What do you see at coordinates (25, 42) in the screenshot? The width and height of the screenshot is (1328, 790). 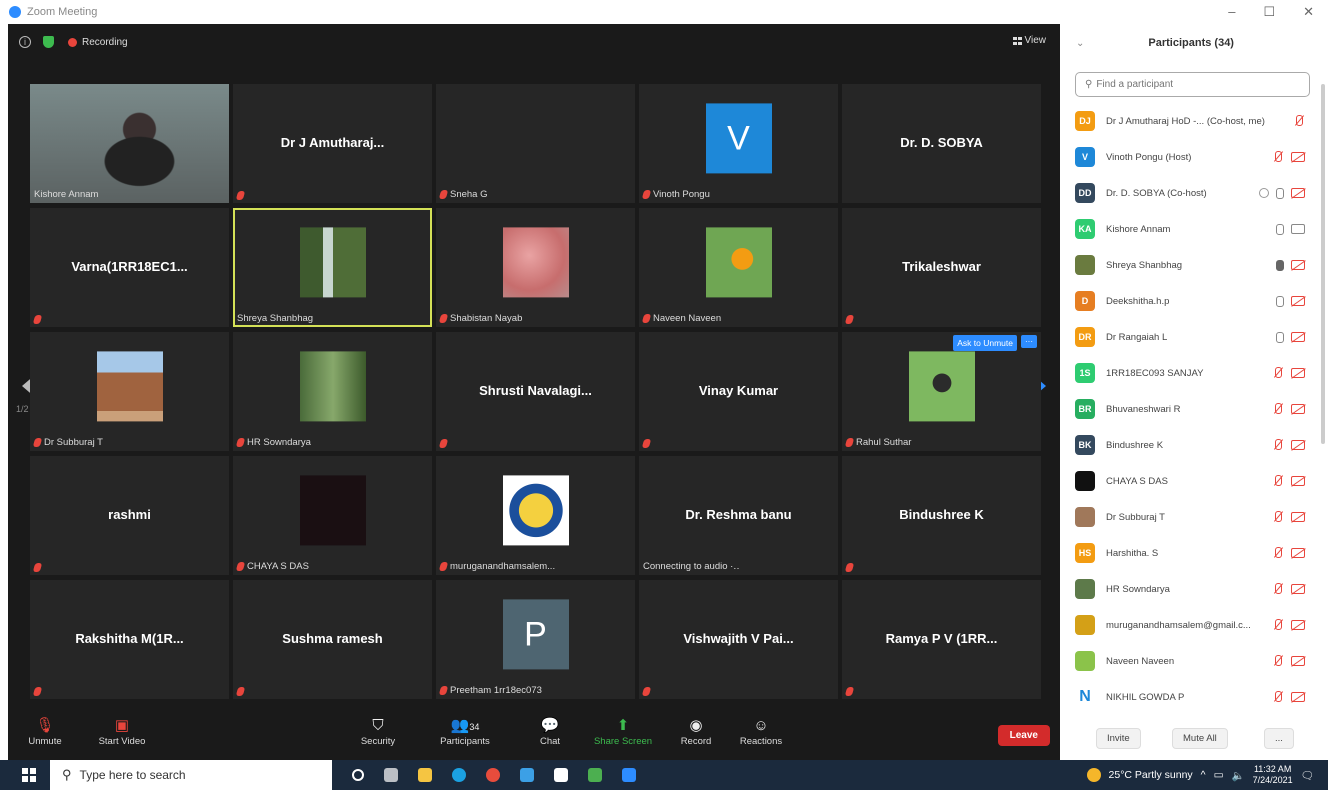 I see `info-icon: i` at bounding box center [25, 42].